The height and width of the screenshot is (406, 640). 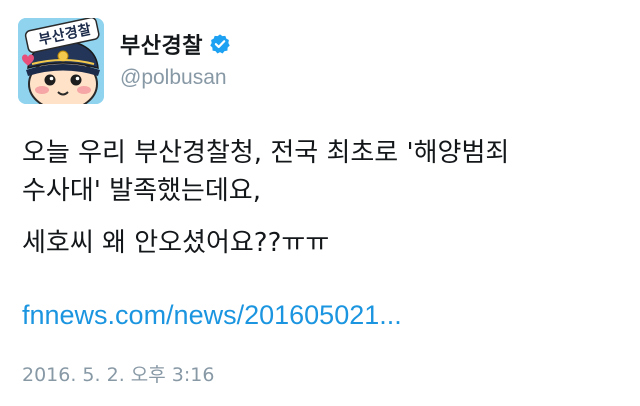 What do you see at coordinates (118, 373) in the screenshot?
I see `tweet-timestamp: 2016. 5. 2. 오후 3:16` at bounding box center [118, 373].